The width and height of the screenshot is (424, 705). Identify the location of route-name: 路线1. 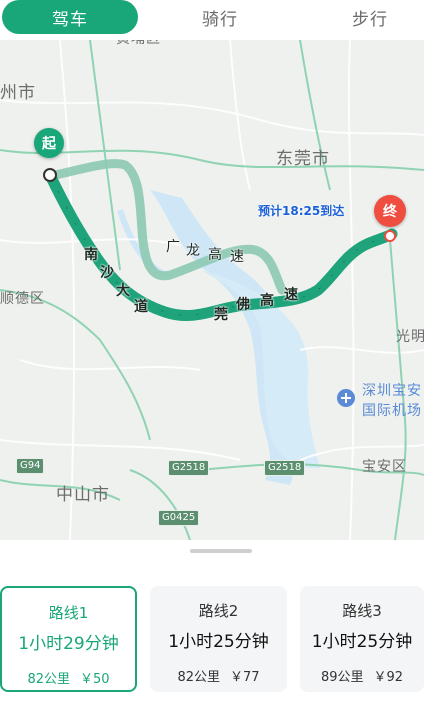
(68, 613).